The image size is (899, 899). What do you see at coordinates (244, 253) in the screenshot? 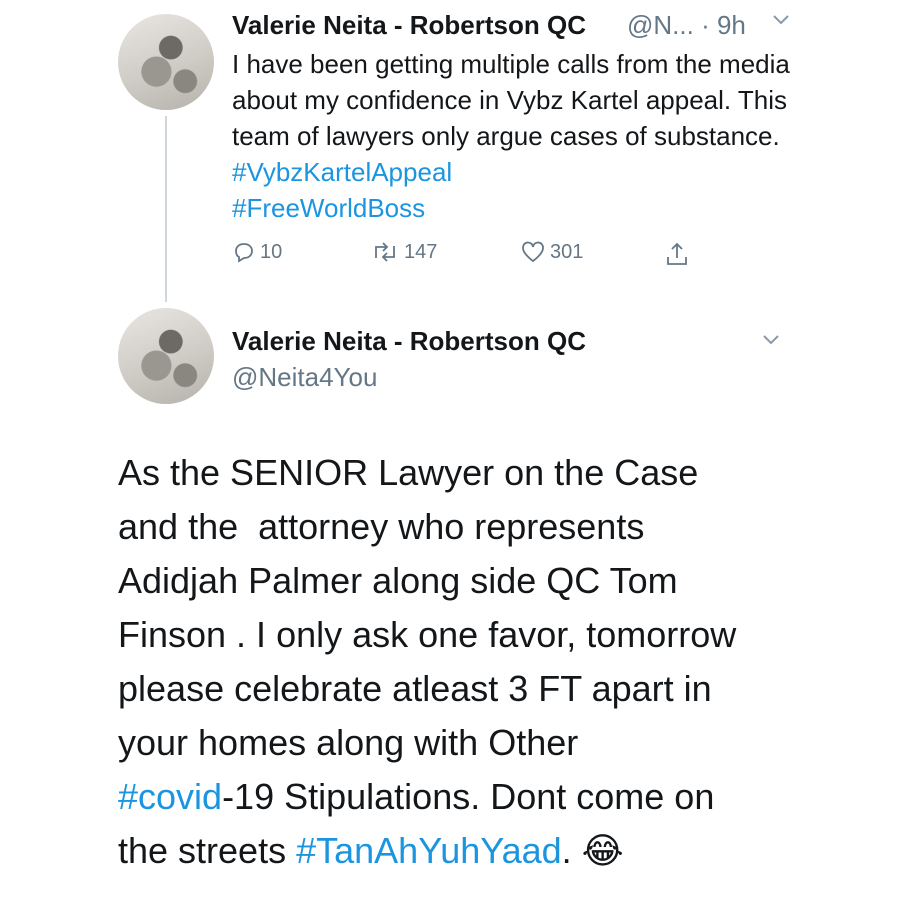
I see `reply-icon` at bounding box center [244, 253].